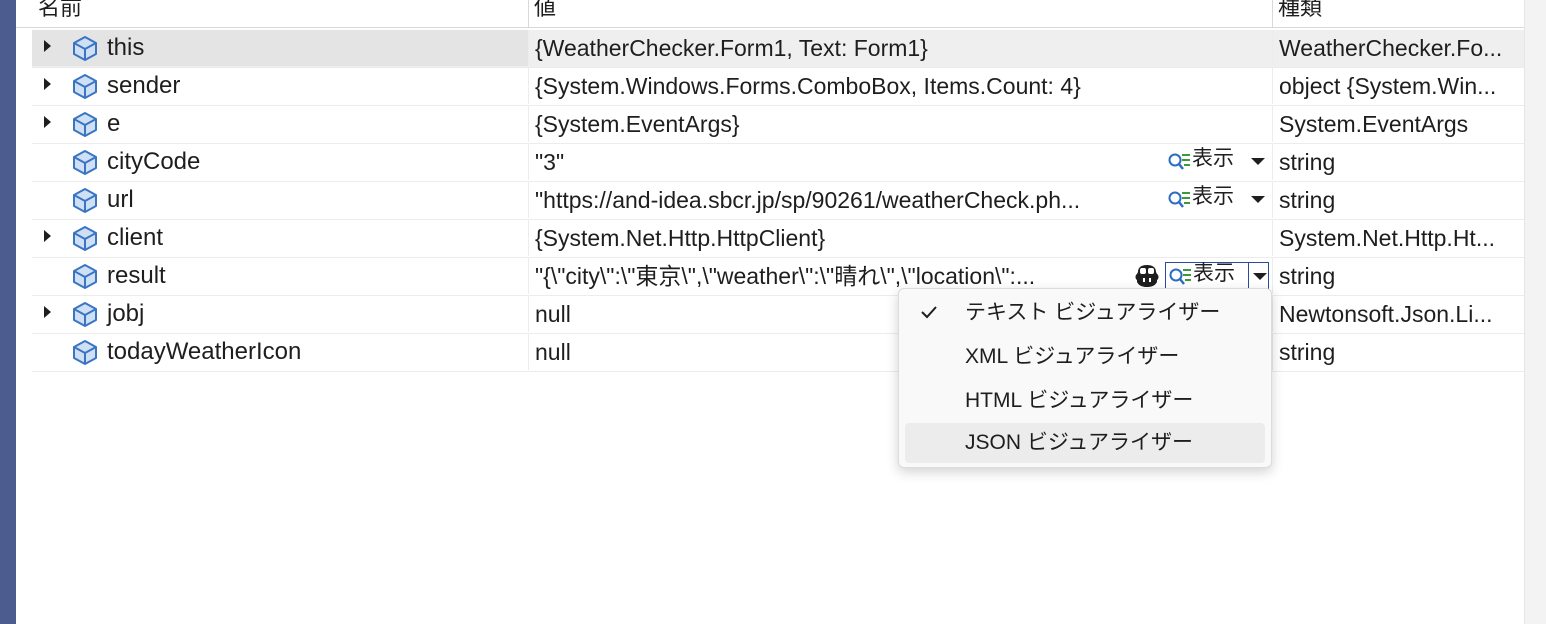 The height and width of the screenshot is (624, 1546). I want to click on variable-value: {System.Net.Http.HttpClient}, so click(845, 238).